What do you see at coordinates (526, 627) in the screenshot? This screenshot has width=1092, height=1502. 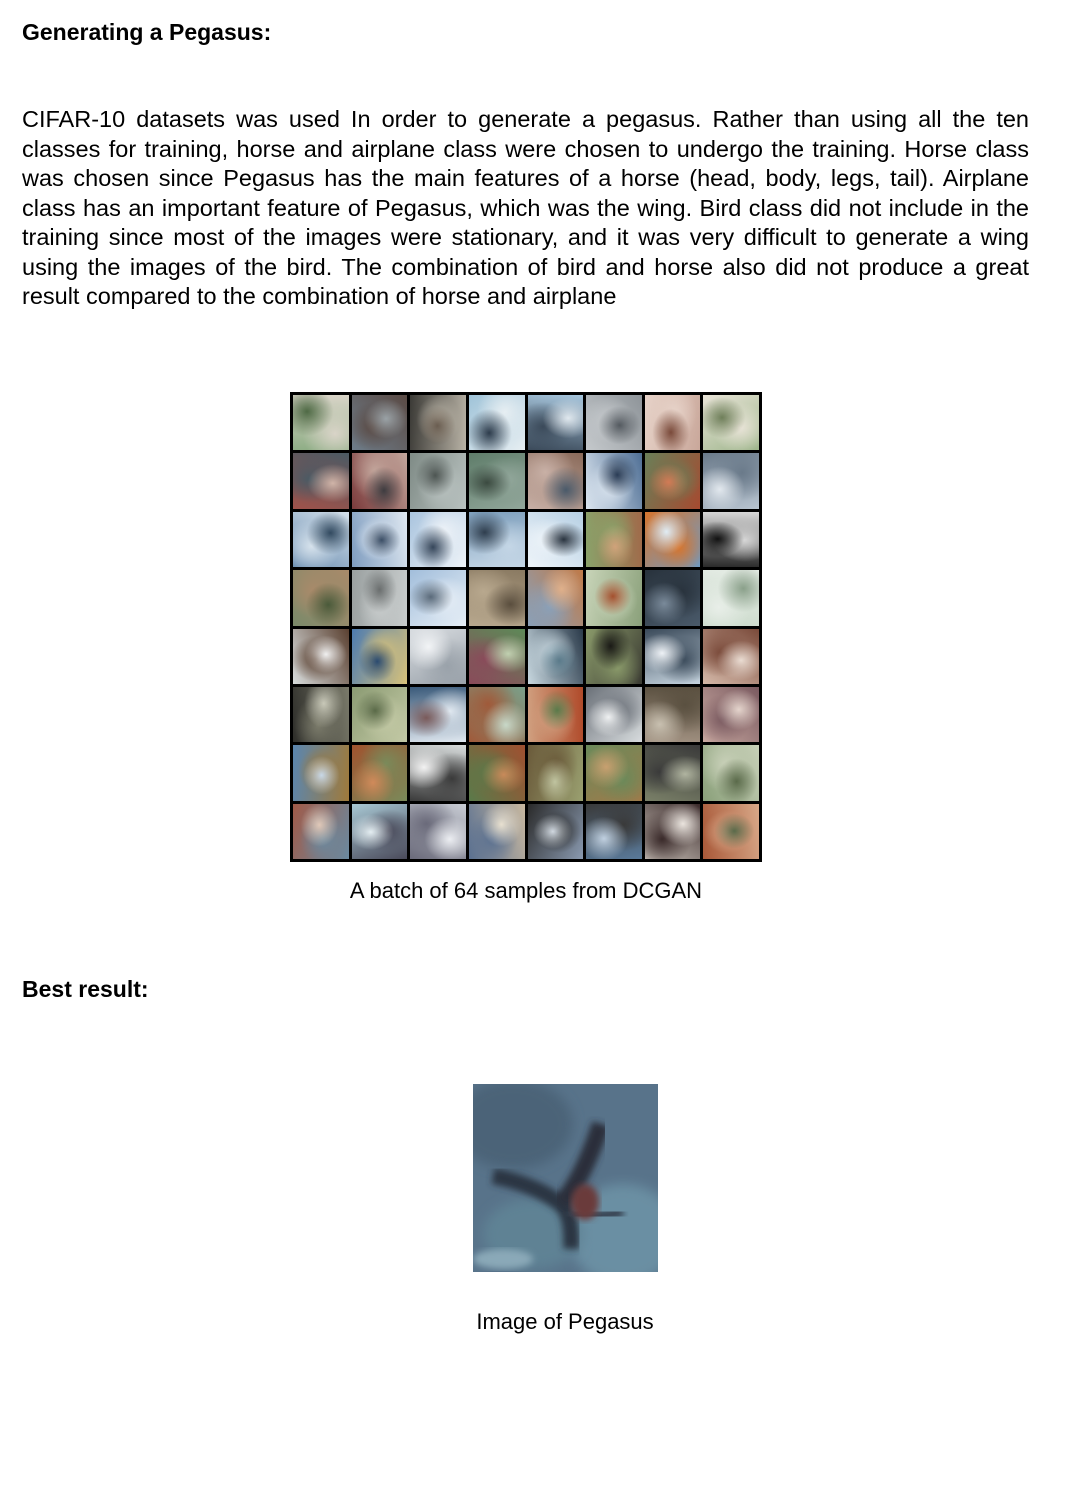 I see `dcgan-sample-grid-image` at bounding box center [526, 627].